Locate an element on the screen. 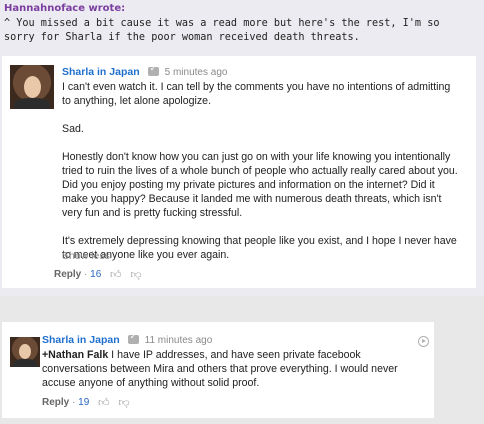 The image size is (484, 424). post-author: Hannahnoface wrote: is located at coordinates (65, 8).